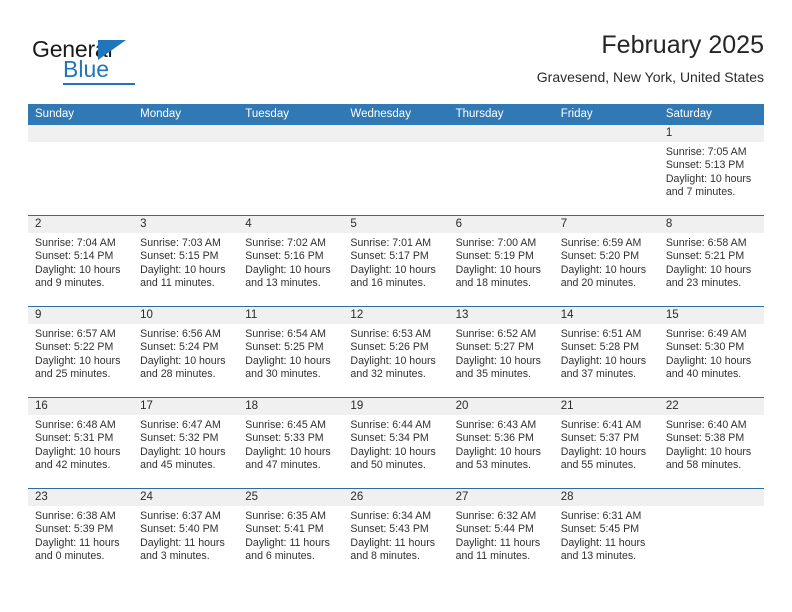 The image size is (792, 612). What do you see at coordinates (705, 347) in the screenshot?
I see `sunset-line: Sunset: 5:30 PM` at bounding box center [705, 347].